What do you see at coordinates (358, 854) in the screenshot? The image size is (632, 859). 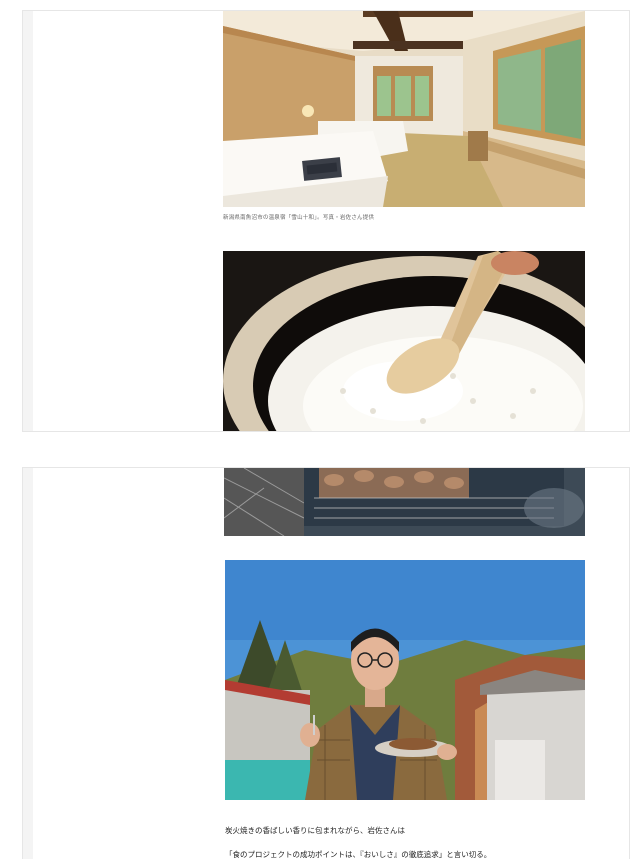 I see `article-paragraph-line-2: 「食のプロジェクトの成功ポイントは、『おいしさ』の徹底追求」と言い切る。` at bounding box center [358, 854].